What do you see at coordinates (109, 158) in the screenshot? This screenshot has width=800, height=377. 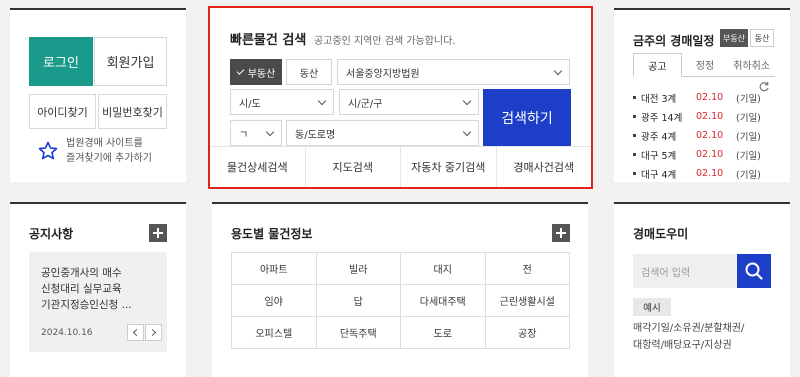 I see `favorite-line-2: 즐겨찾기에 추가하기` at bounding box center [109, 158].